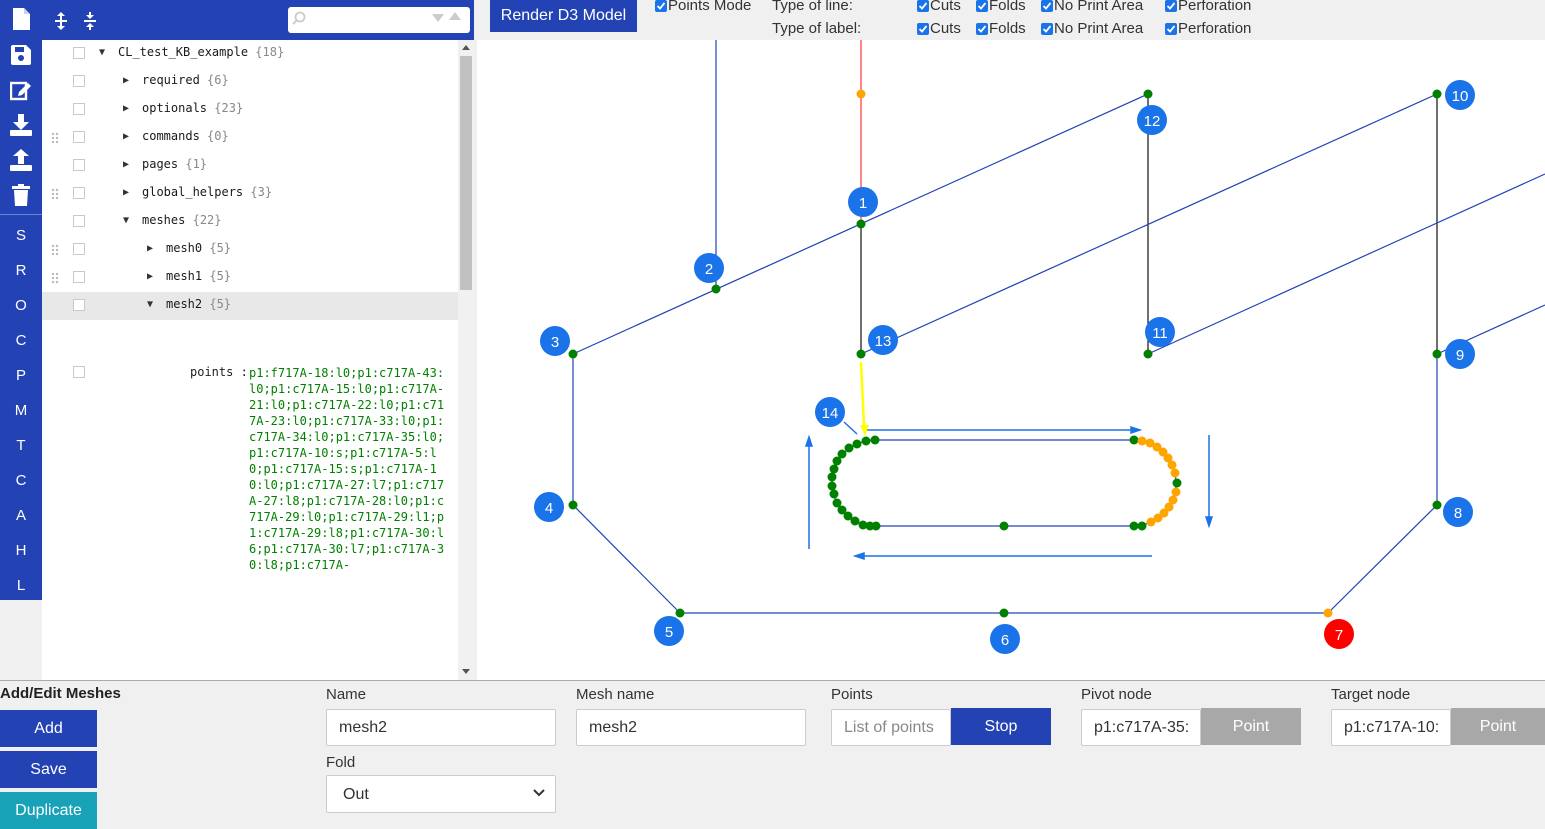 The image size is (1545, 829). I want to click on target-node-input, so click(1391, 727).